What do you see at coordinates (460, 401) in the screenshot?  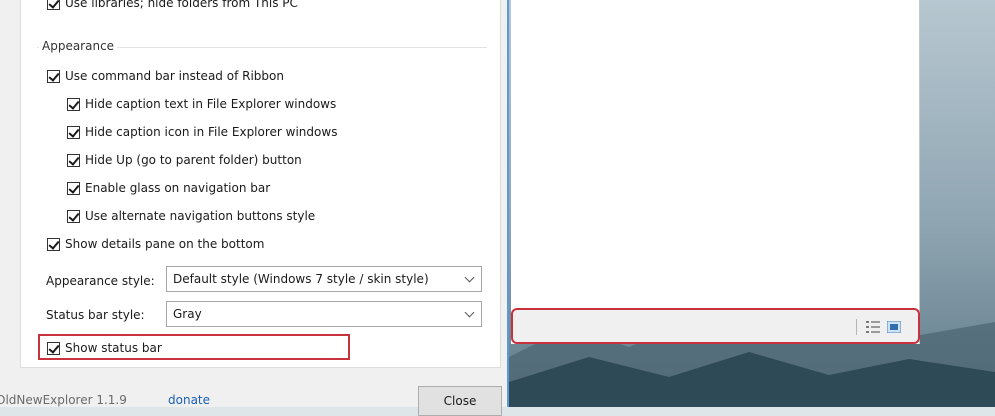 I see `close-button: Close` at bounding box center [460, 401].